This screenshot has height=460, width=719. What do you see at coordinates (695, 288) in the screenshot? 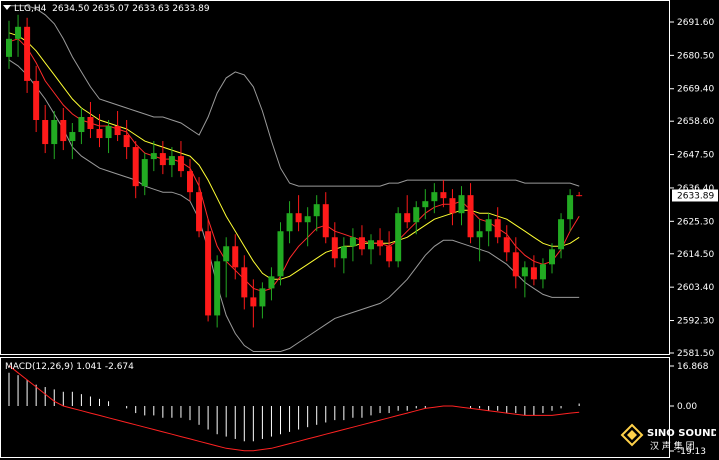
I see `price-tick-label: 2603.40` at bounding box center [695, 288].